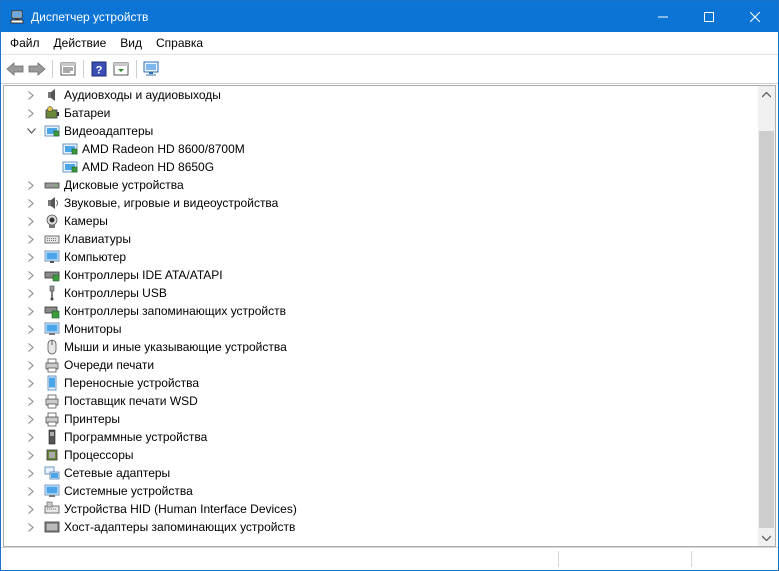 This screenshot has width=779, height=571. What do you see at coordinates (381, 167) in the screenshot?
I see `tree-device-item: AMD Radeon HD 8650G` at bounding box center [381, 167].